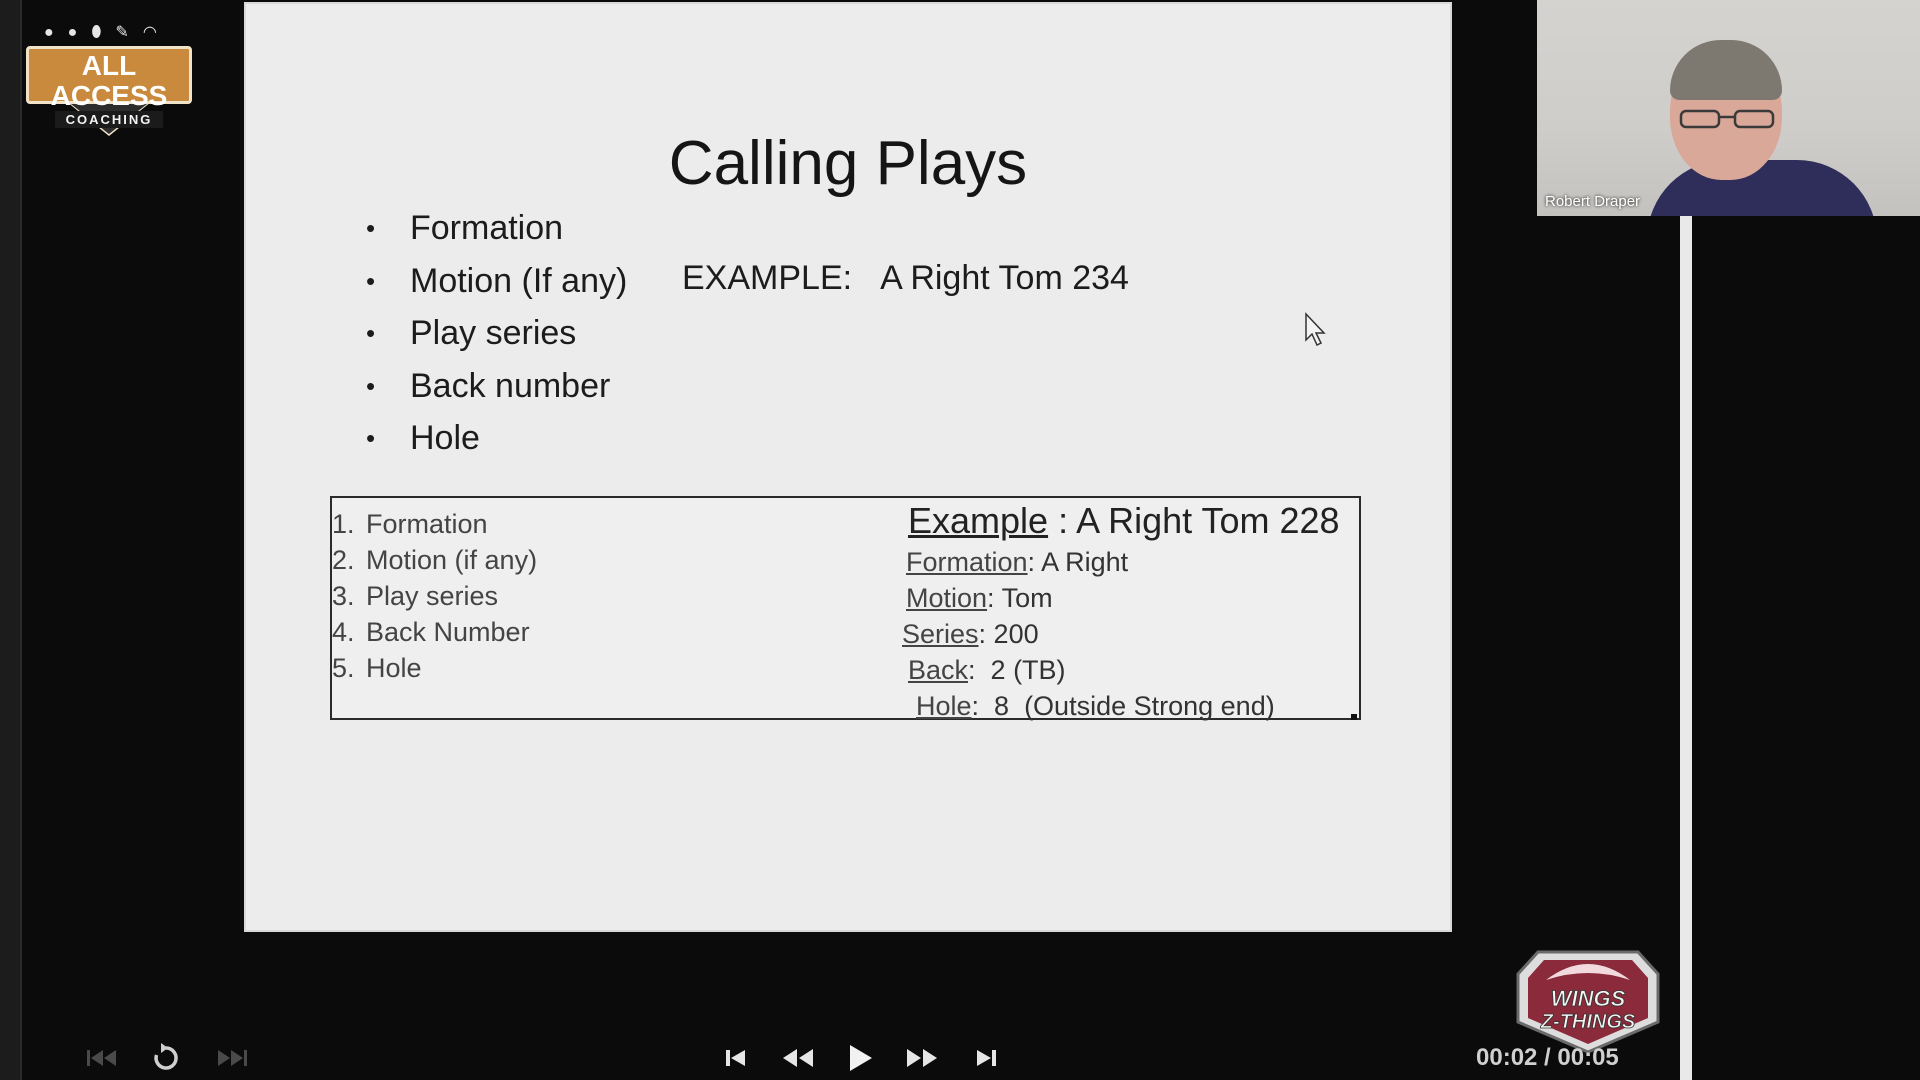  I want to click on fast-forward-button, so click(922, 1058).